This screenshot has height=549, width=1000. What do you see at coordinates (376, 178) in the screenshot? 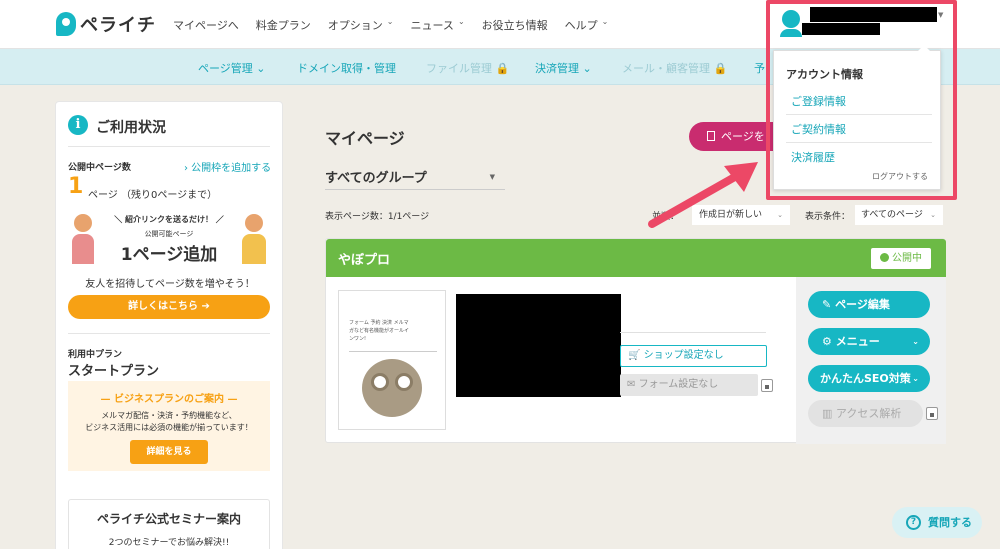
I see `group-select-value: すべてのグループ` at bounding box center [376, 178].